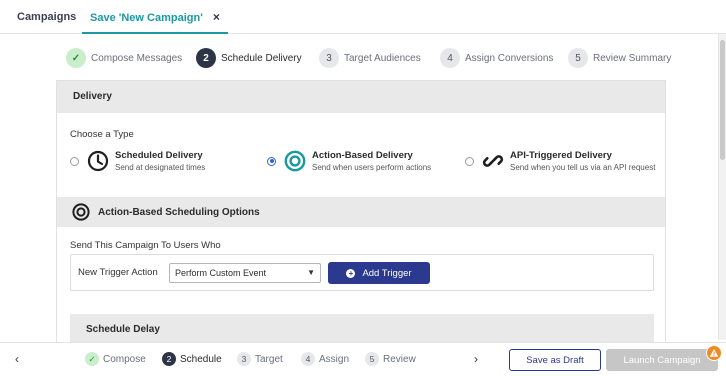 Image resolution: width=726 pixels, height=376 pixels. I want to click on launch-campaign-button: Launch Campaign, so click(662, 360).